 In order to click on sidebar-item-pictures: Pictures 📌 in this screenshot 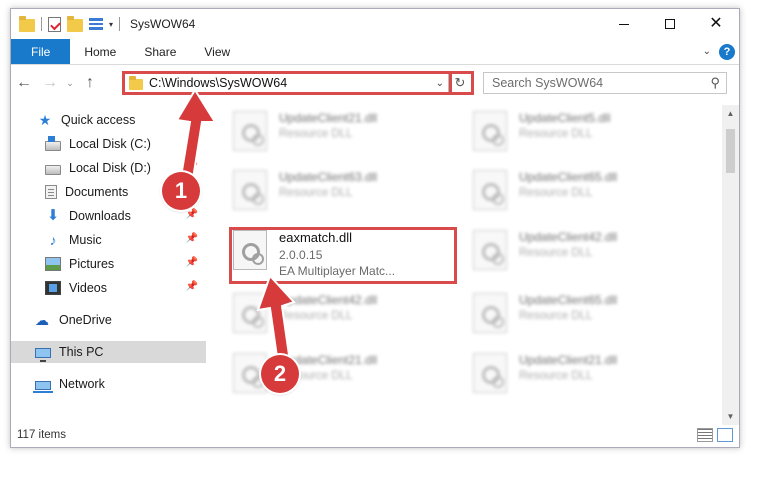, I will do `click(108, 264)`.